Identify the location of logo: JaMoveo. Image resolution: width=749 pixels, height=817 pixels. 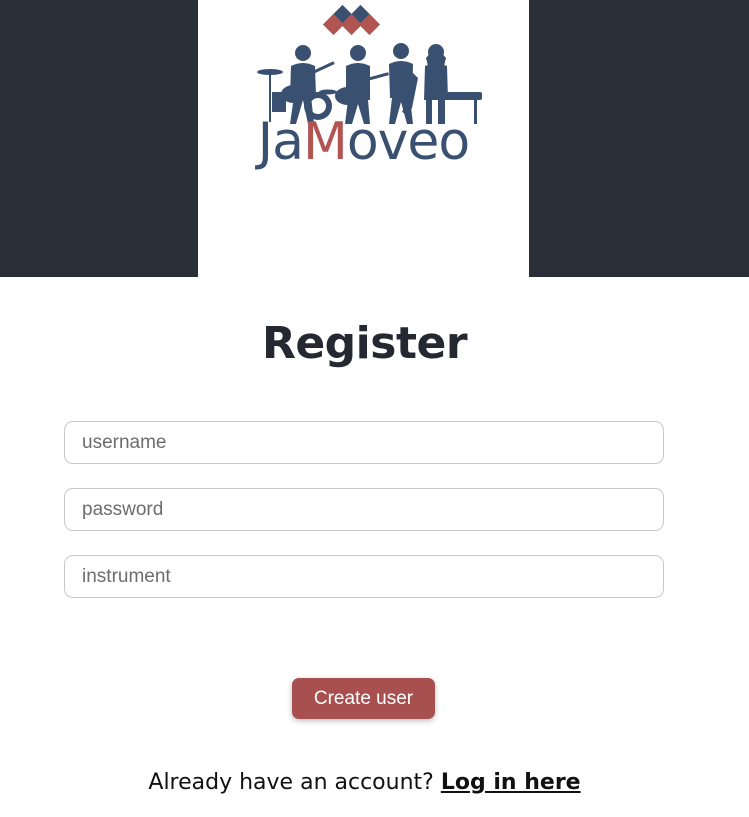
(363, 138).